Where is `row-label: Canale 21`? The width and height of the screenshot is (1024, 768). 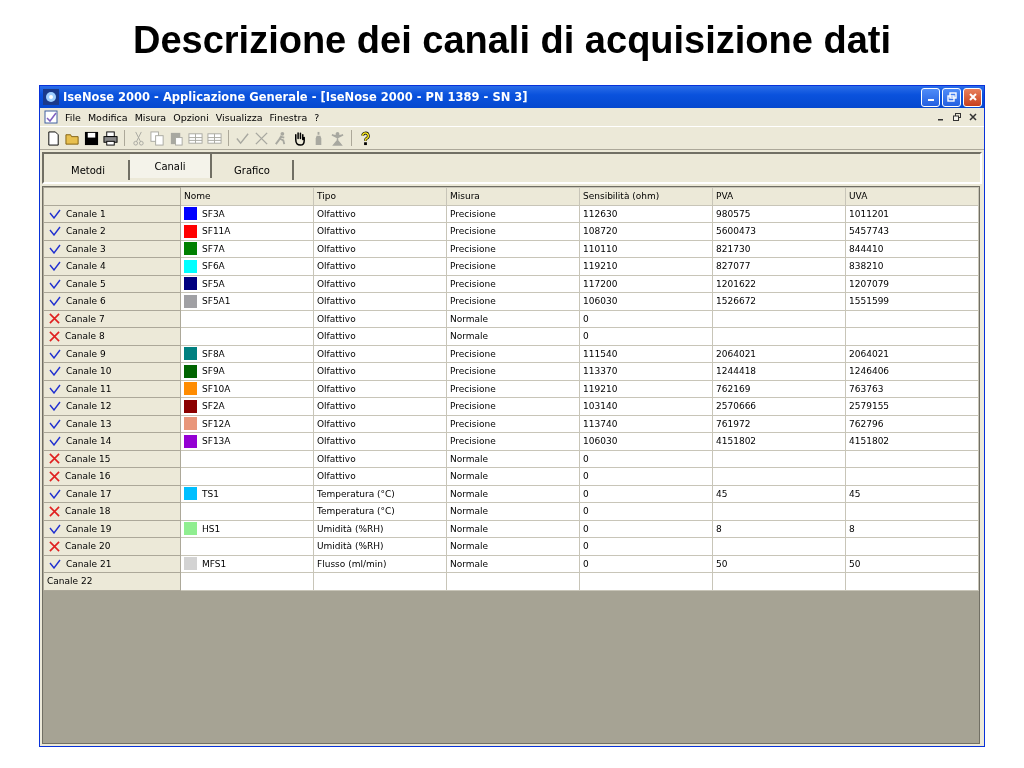
row-label: Canale 21 is located at coordinates (89, 563).